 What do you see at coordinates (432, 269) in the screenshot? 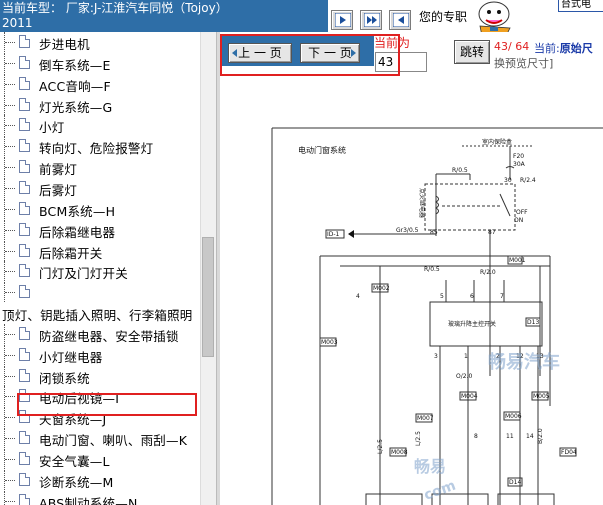
I see `wire-r05b-label: R/0.5` at bounding box center [432, 269].